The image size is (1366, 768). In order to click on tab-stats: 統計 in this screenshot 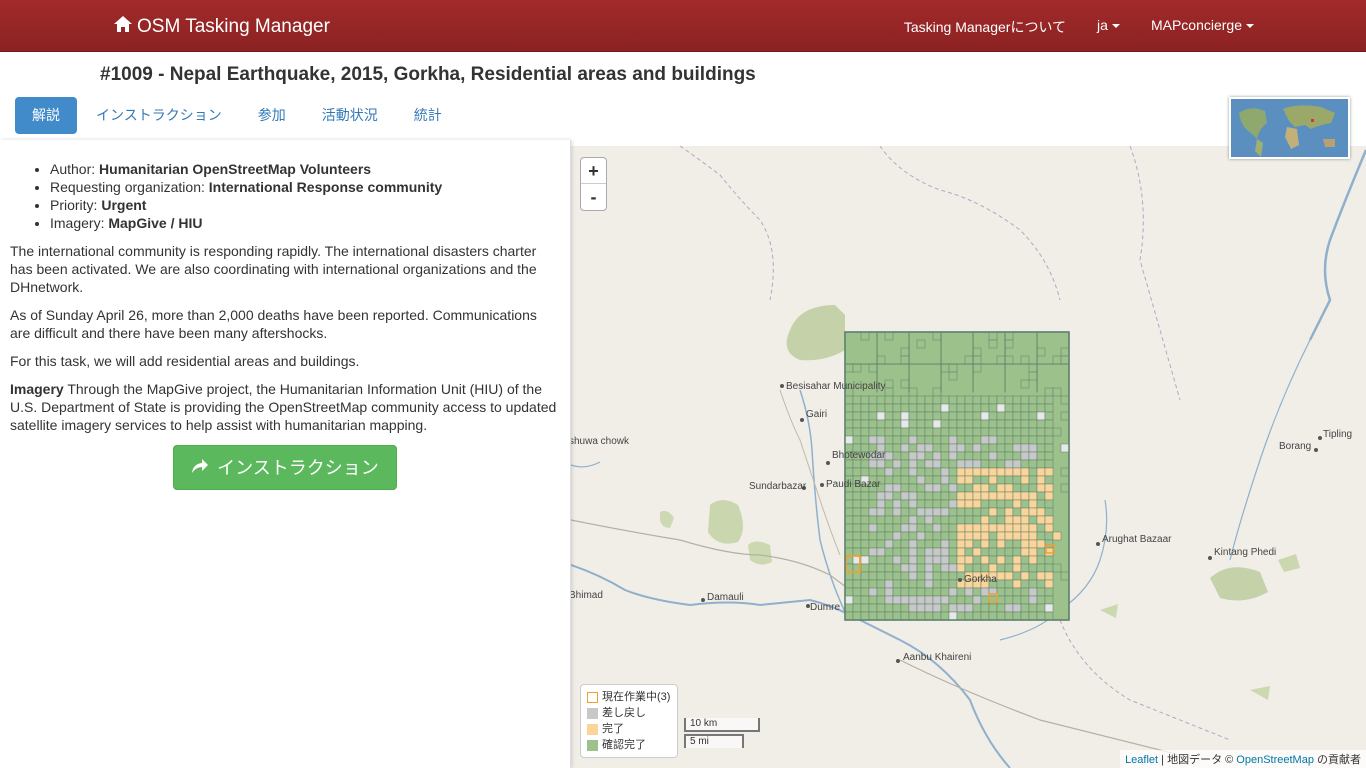, I will do `click(428, 115)`.